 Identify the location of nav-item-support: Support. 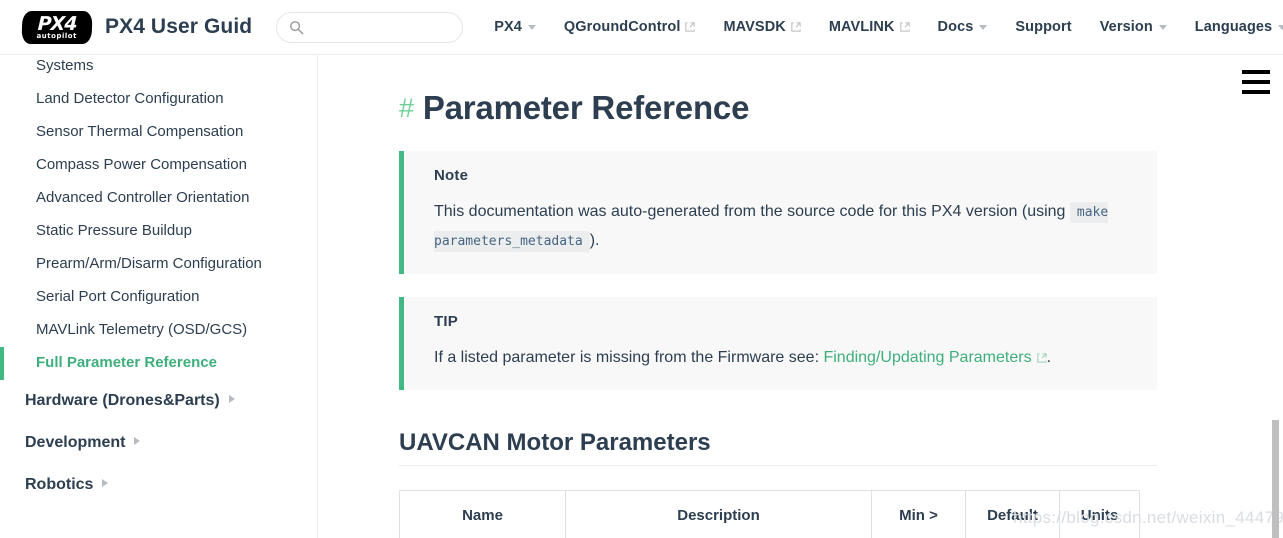
(1043, 27).